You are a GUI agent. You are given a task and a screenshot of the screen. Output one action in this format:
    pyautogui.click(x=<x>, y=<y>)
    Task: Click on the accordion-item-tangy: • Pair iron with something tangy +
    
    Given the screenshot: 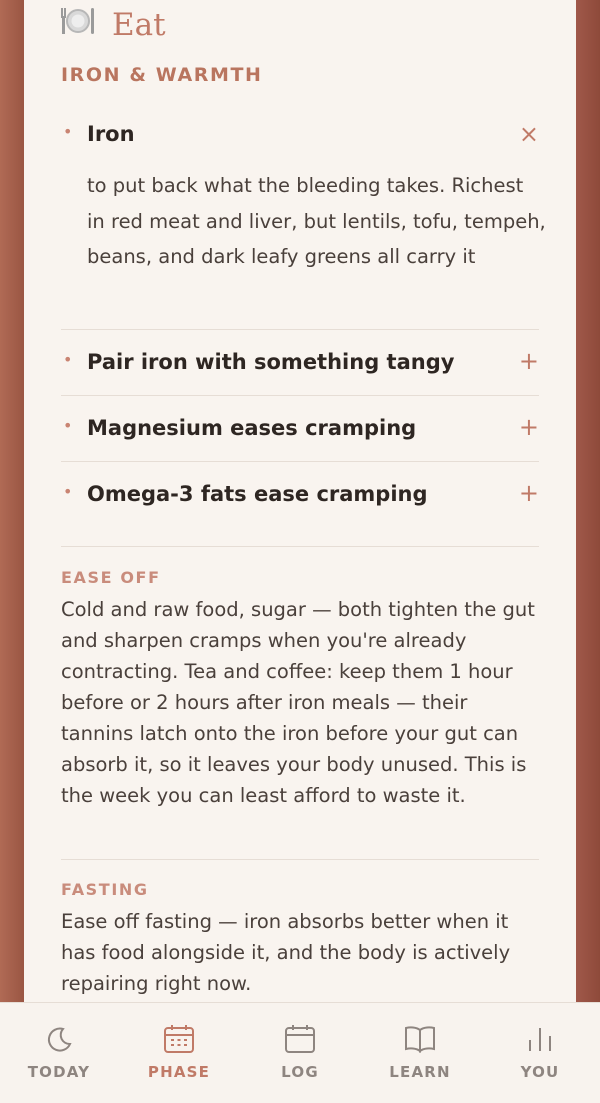 What is the action you would take?
    pyautogui.click(x=300, y=363)
    